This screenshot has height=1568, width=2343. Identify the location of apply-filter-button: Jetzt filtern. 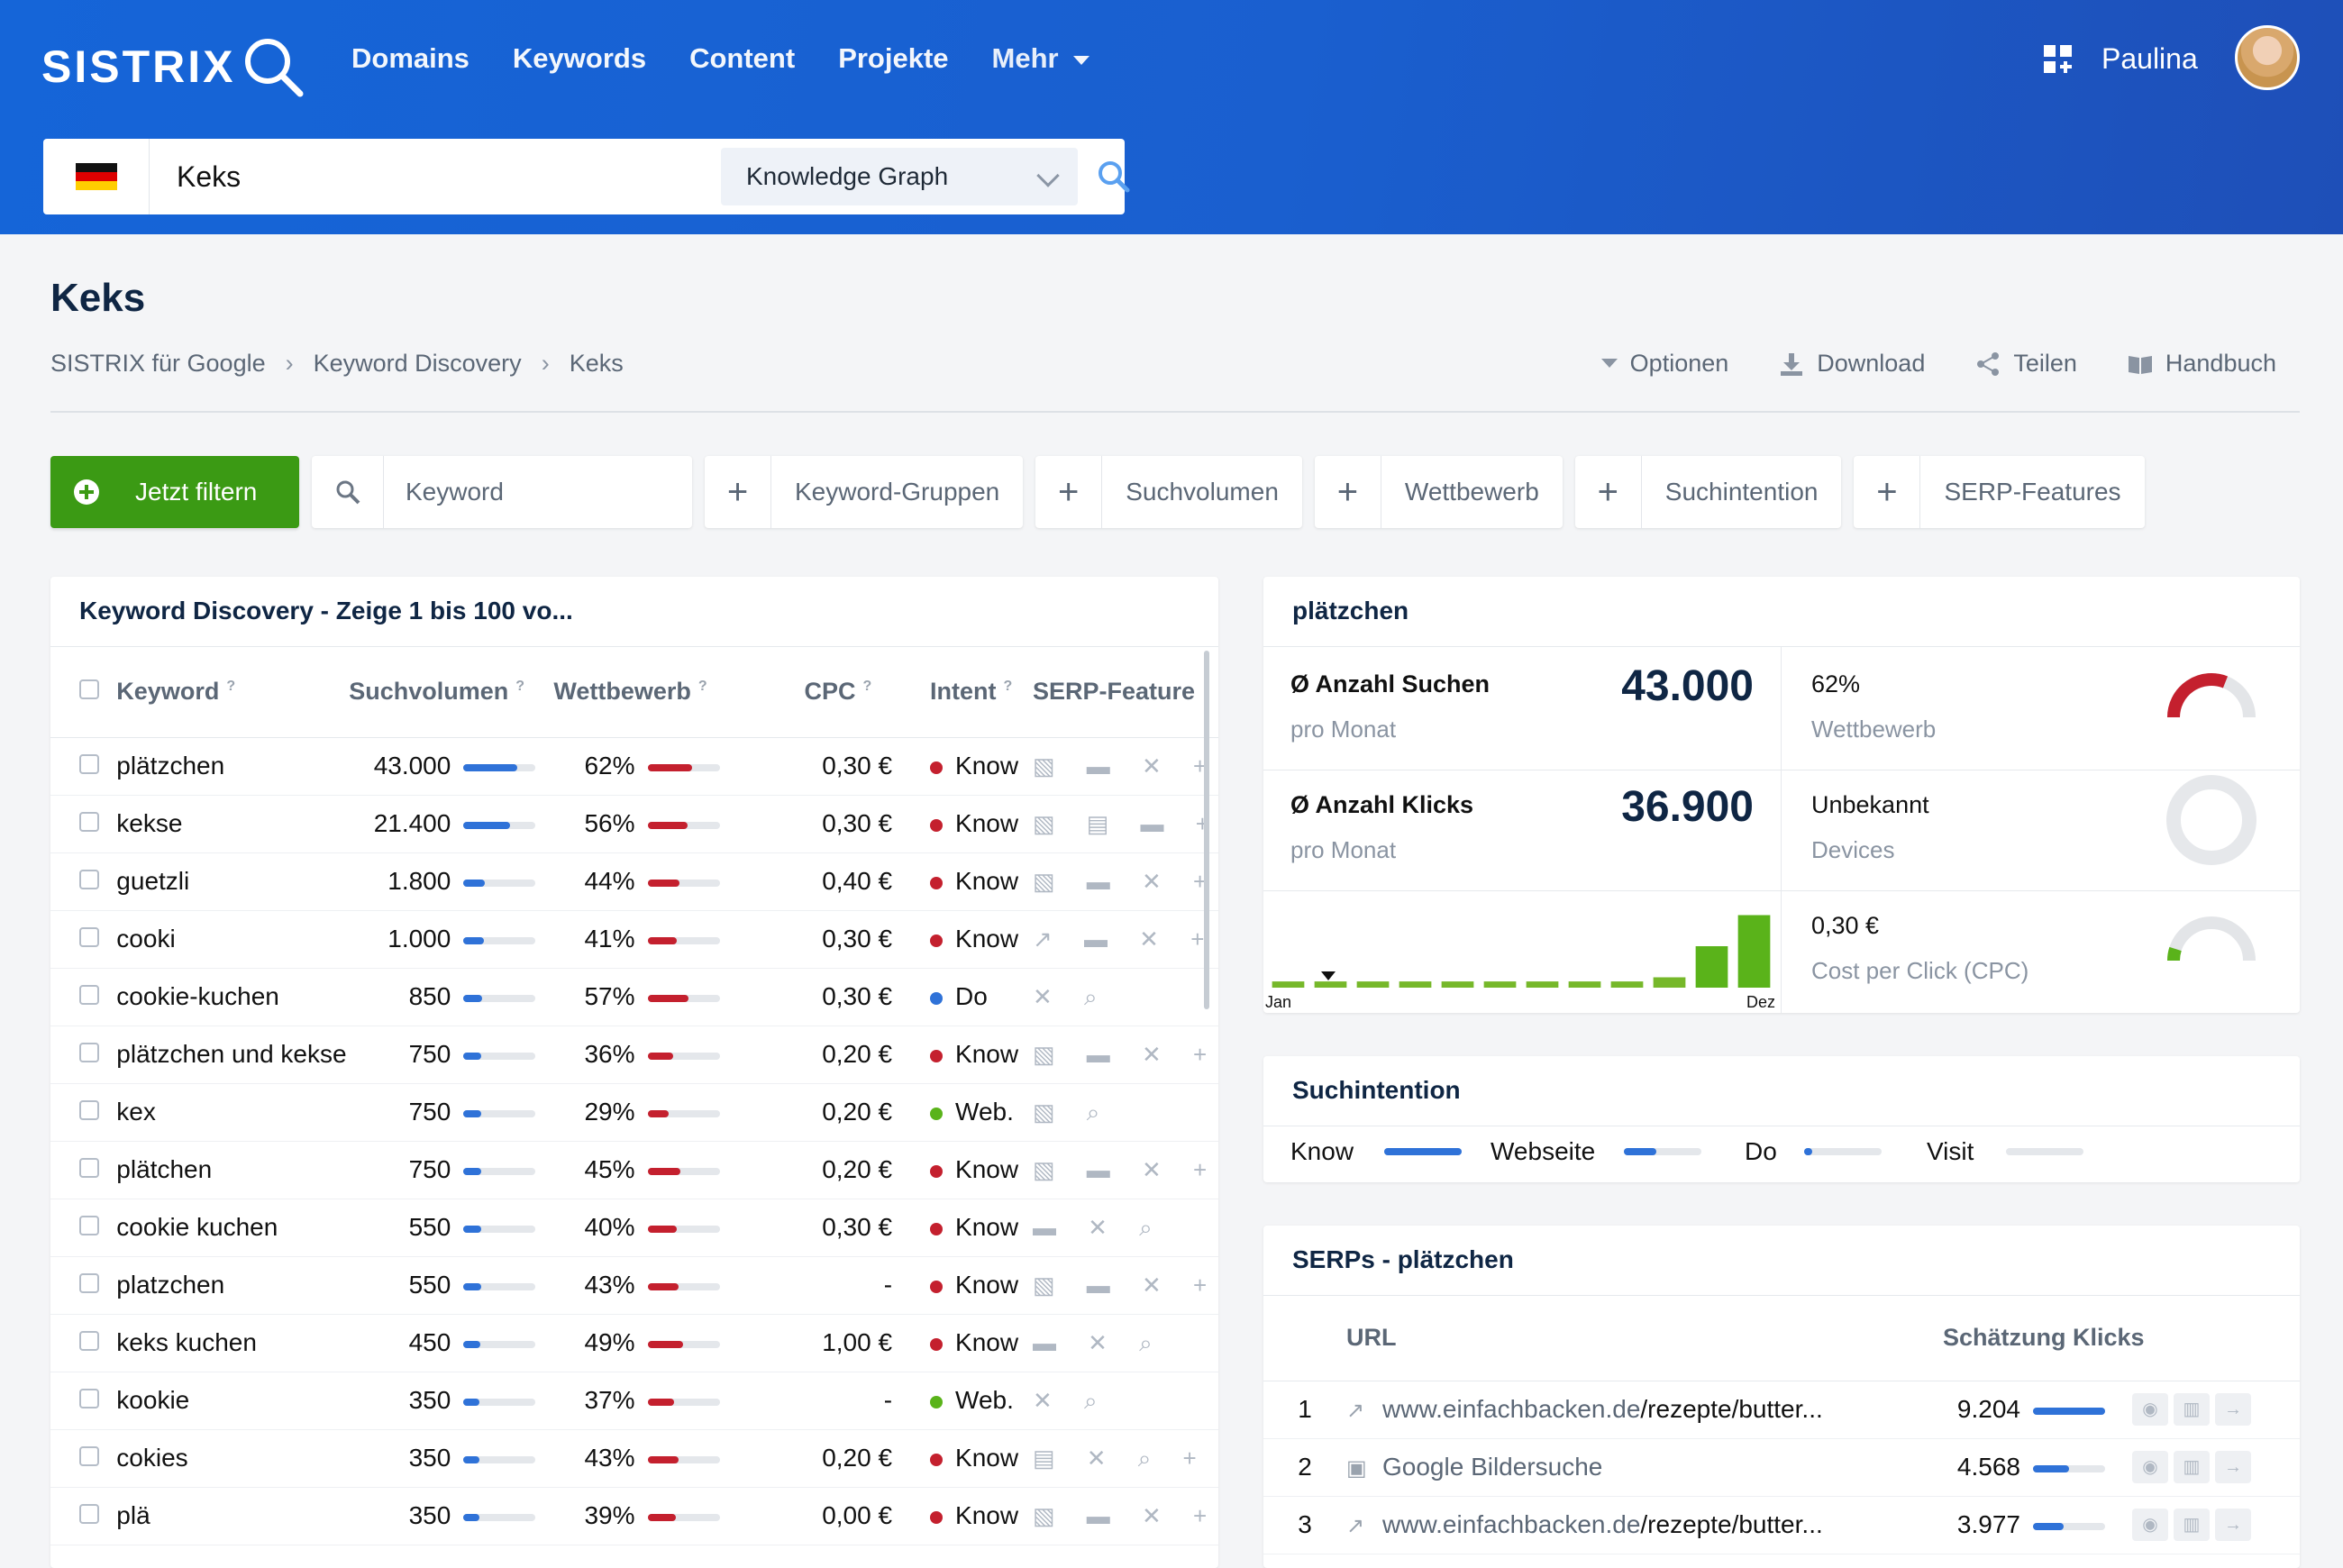
(174, 492).